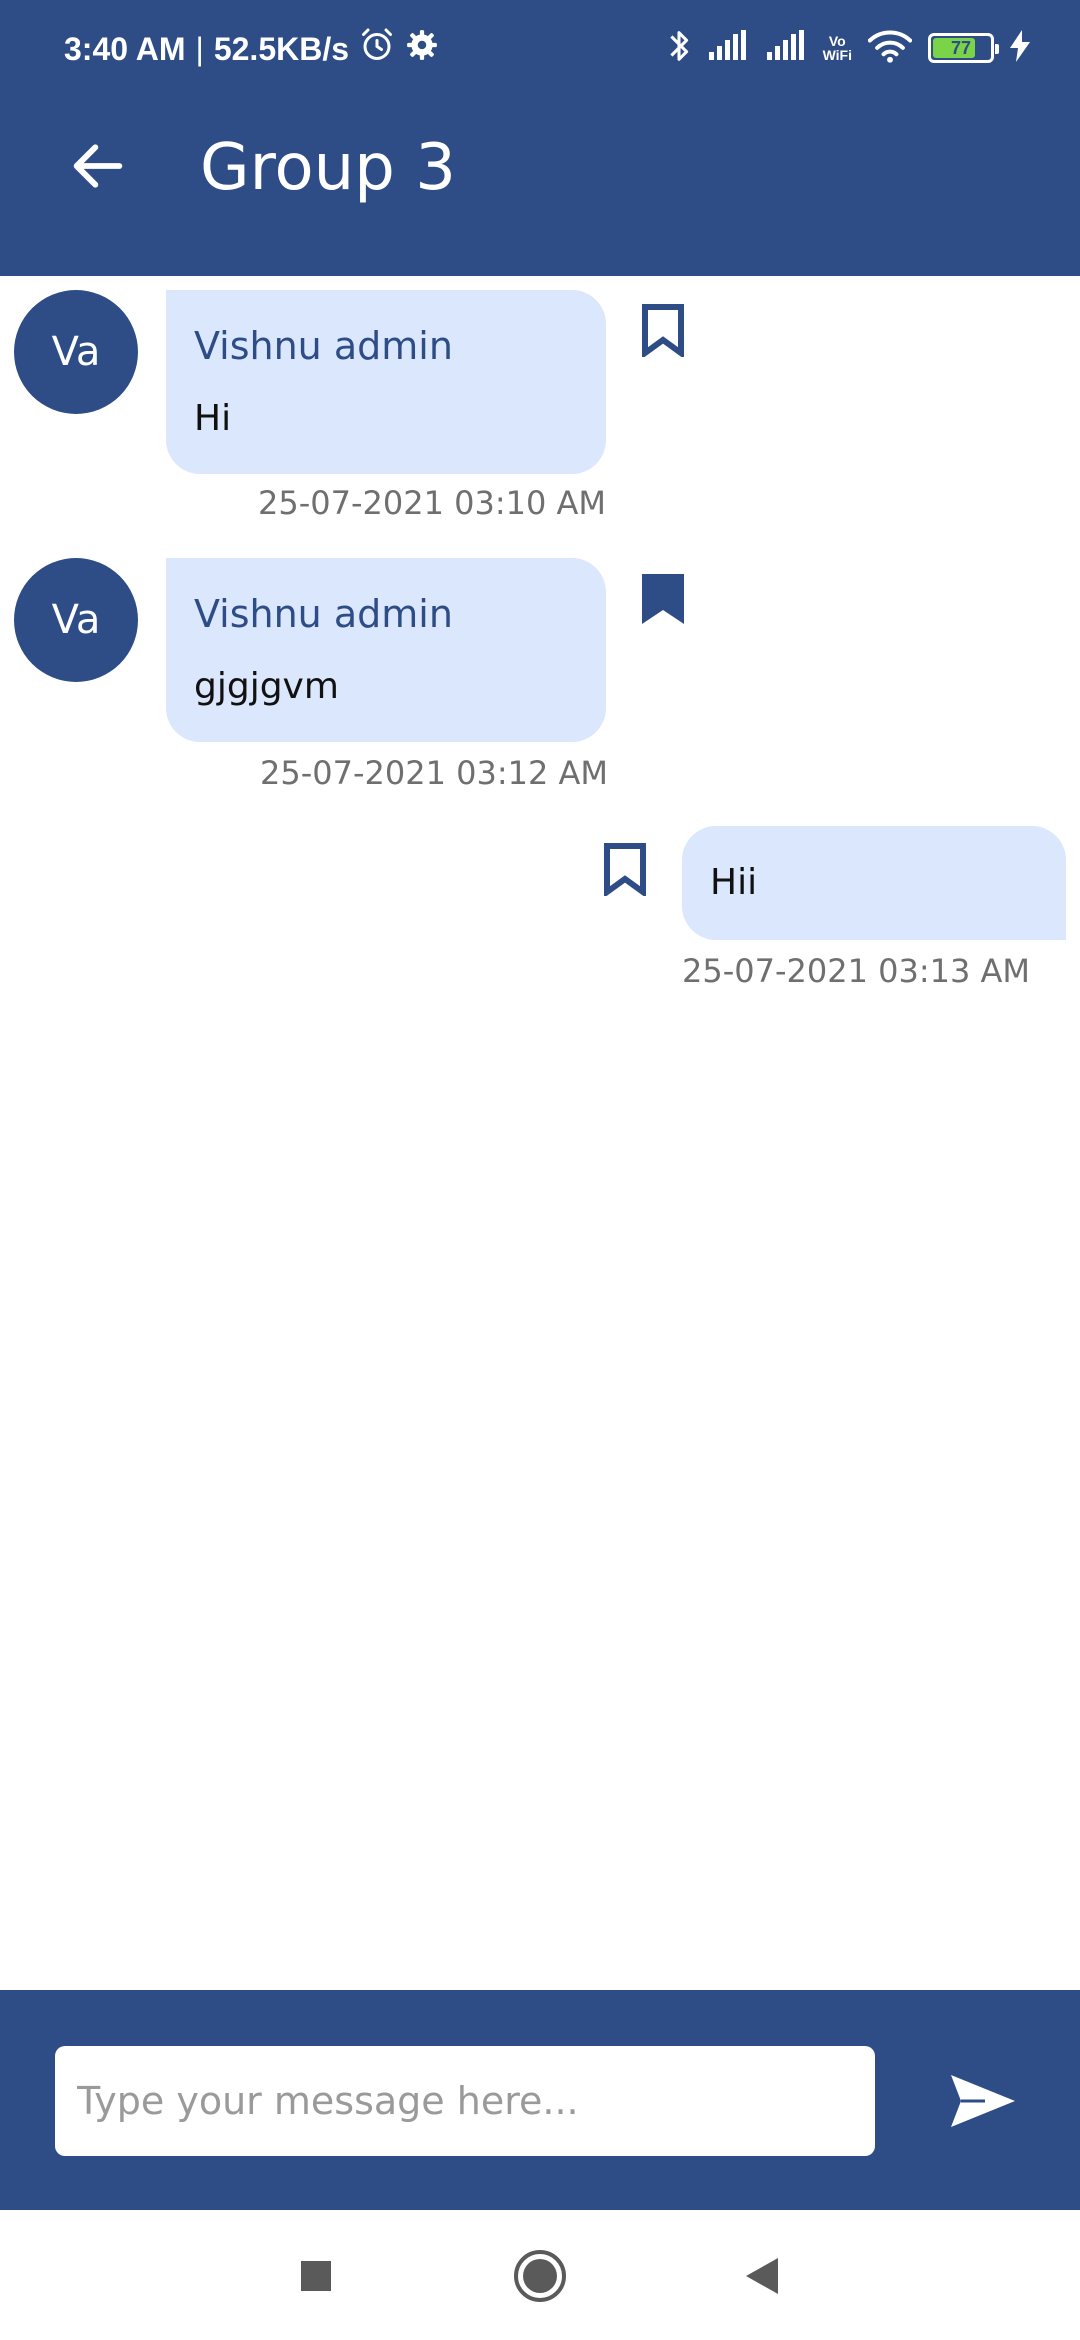  I want to click on message-composer, so click(540, 2100).